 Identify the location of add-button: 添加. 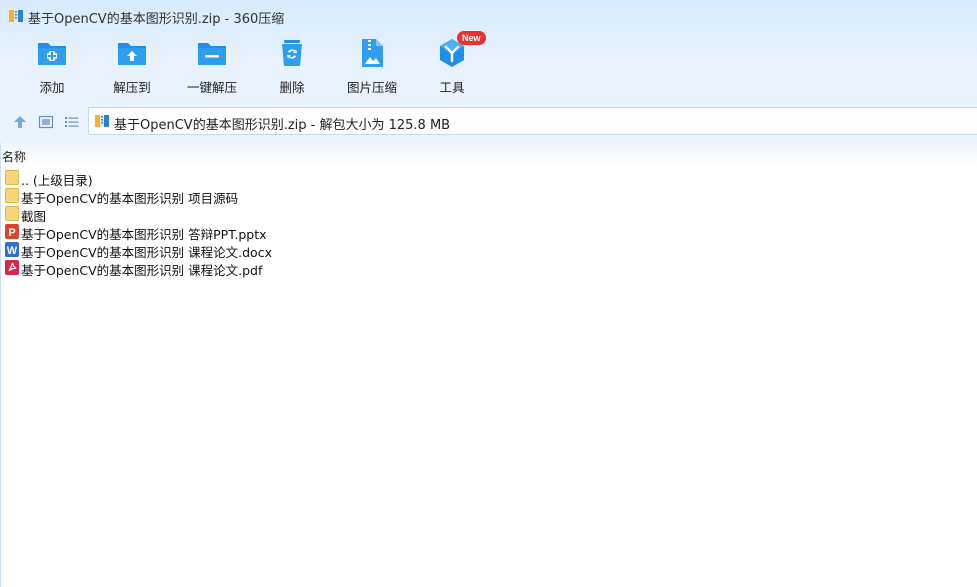
(52, 65).